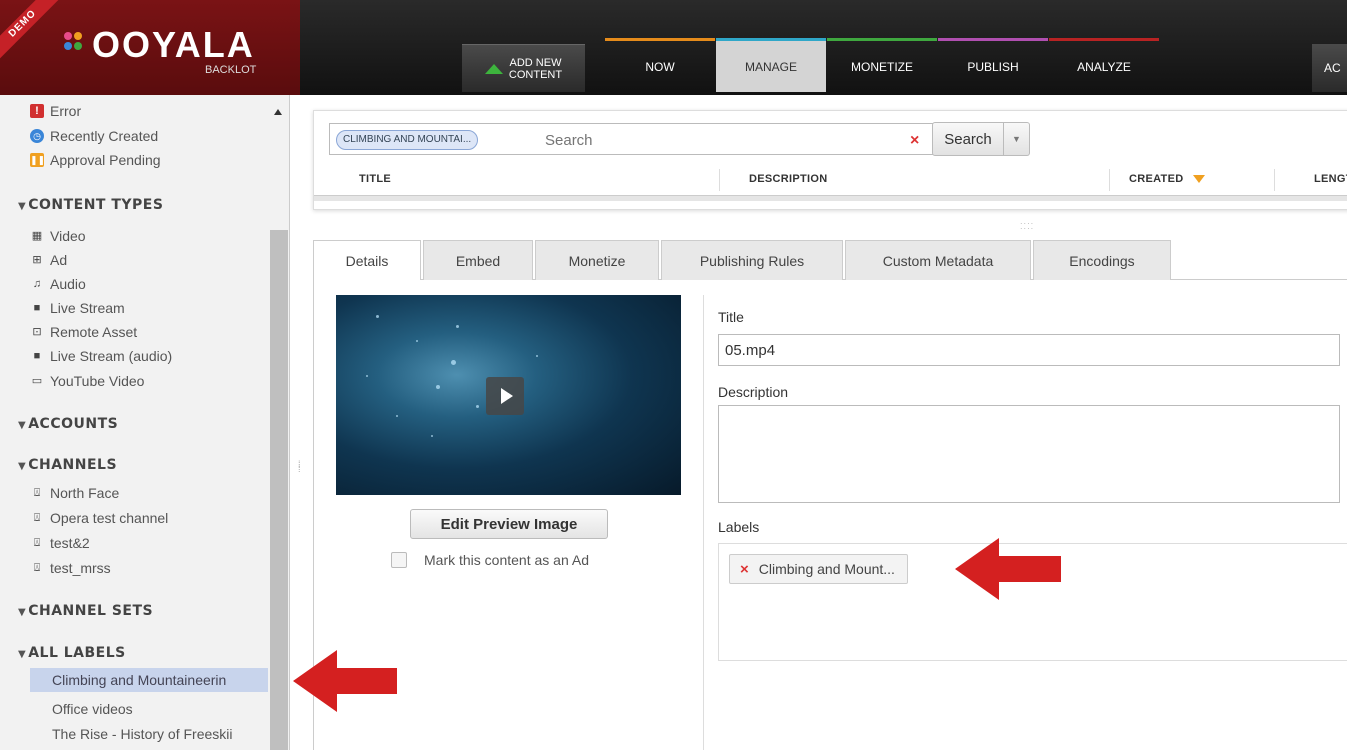 The image size is (1347, 750). Describe the element at coordinates (788, 179) in the screenshot. I see `column-header-description: DESCRIPTION` at that location.